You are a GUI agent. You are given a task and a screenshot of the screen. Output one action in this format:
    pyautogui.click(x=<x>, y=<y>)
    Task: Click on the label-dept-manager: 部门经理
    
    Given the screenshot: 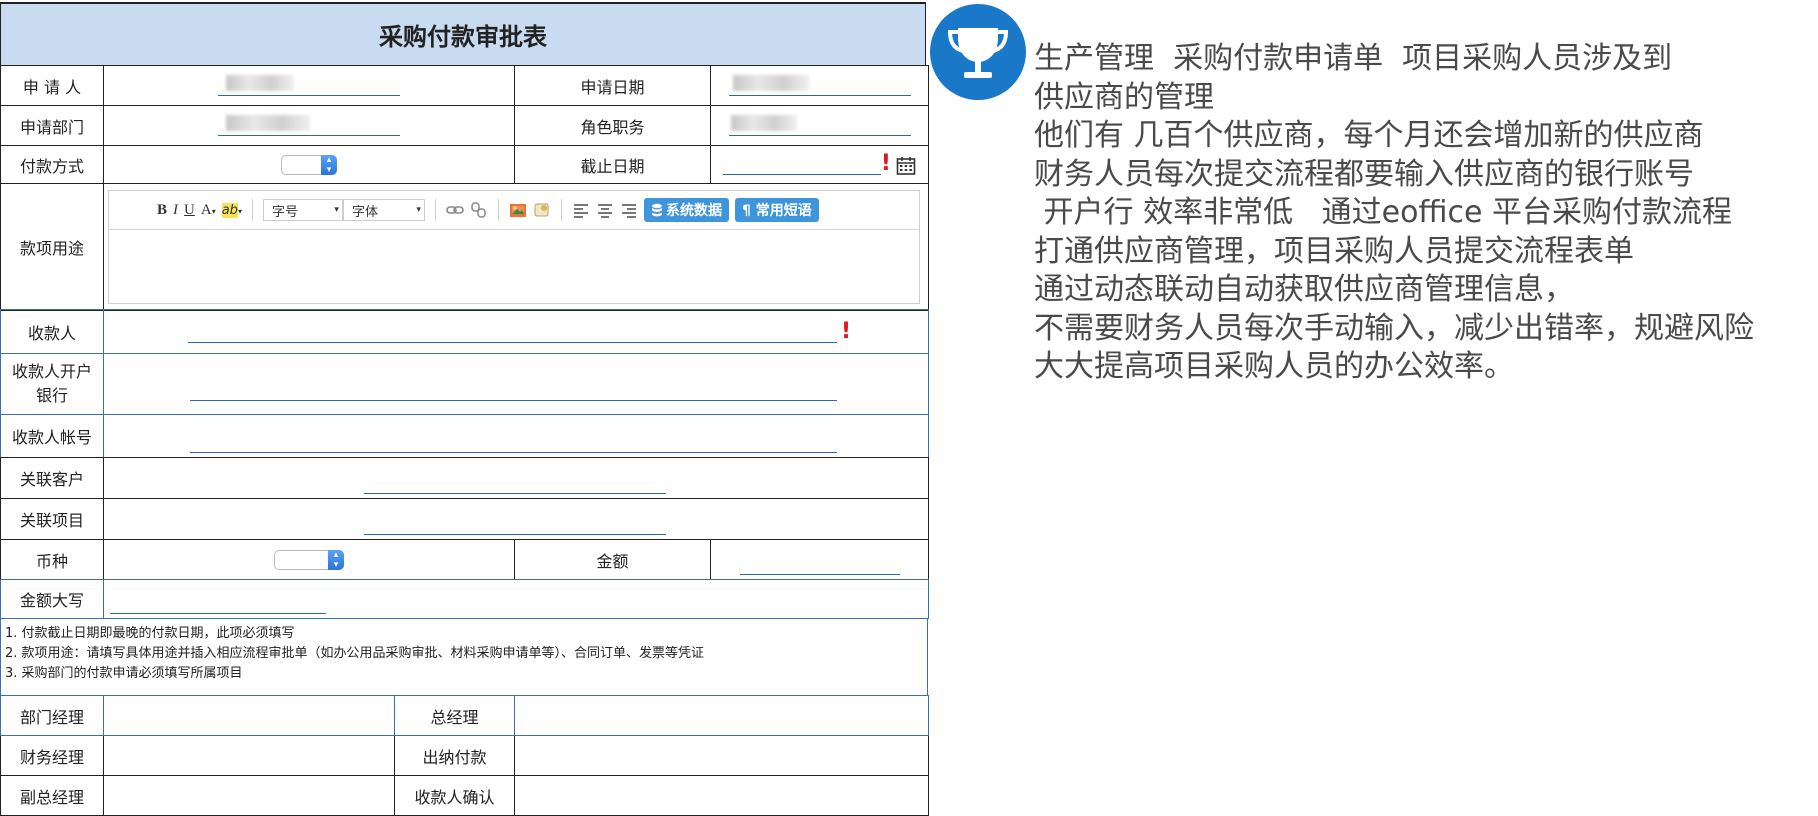 What is the action you would take?
    pyautogui.click(x=52, y=715)
    